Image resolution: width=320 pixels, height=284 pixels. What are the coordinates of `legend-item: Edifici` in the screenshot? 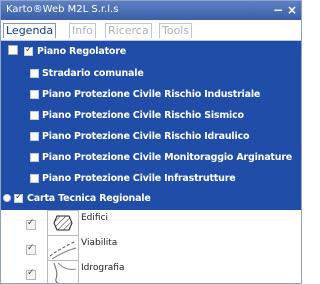 It's located at (151, 223).